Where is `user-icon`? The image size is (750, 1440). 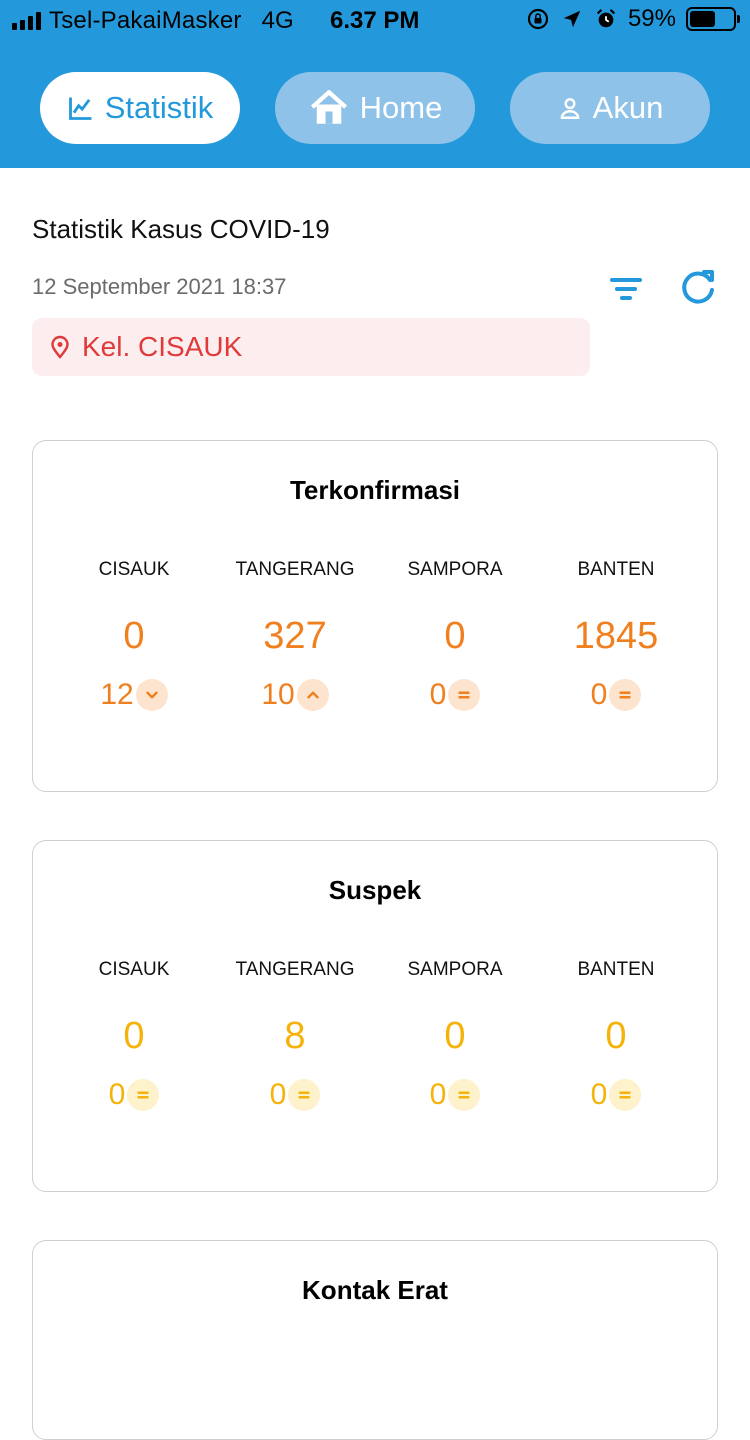
user-icon is located at coordinates (569, 108).